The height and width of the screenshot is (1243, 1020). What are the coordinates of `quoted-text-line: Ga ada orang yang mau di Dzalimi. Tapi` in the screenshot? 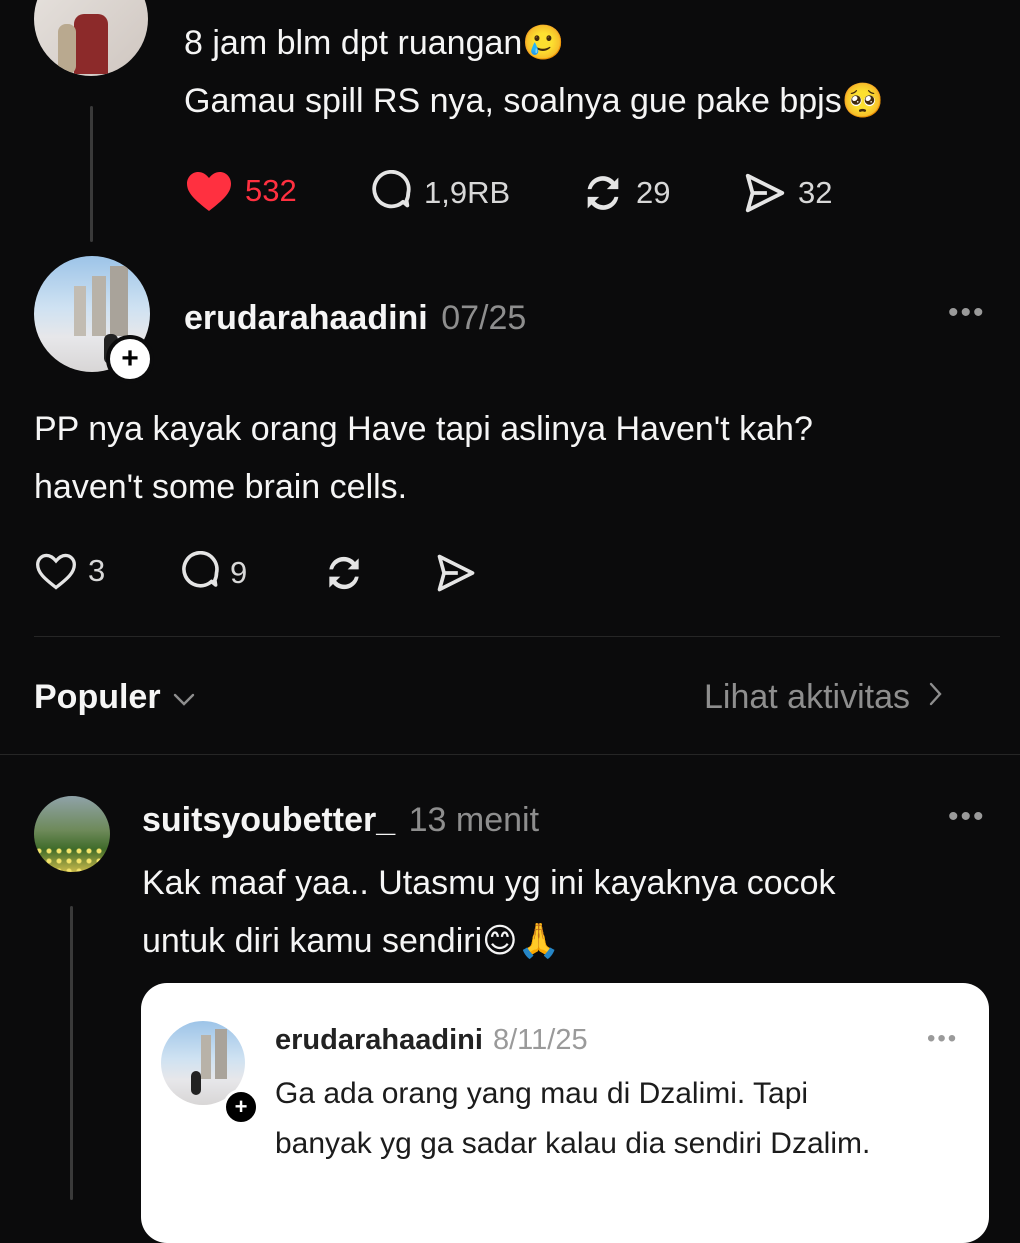 It's located at (542, 1093).